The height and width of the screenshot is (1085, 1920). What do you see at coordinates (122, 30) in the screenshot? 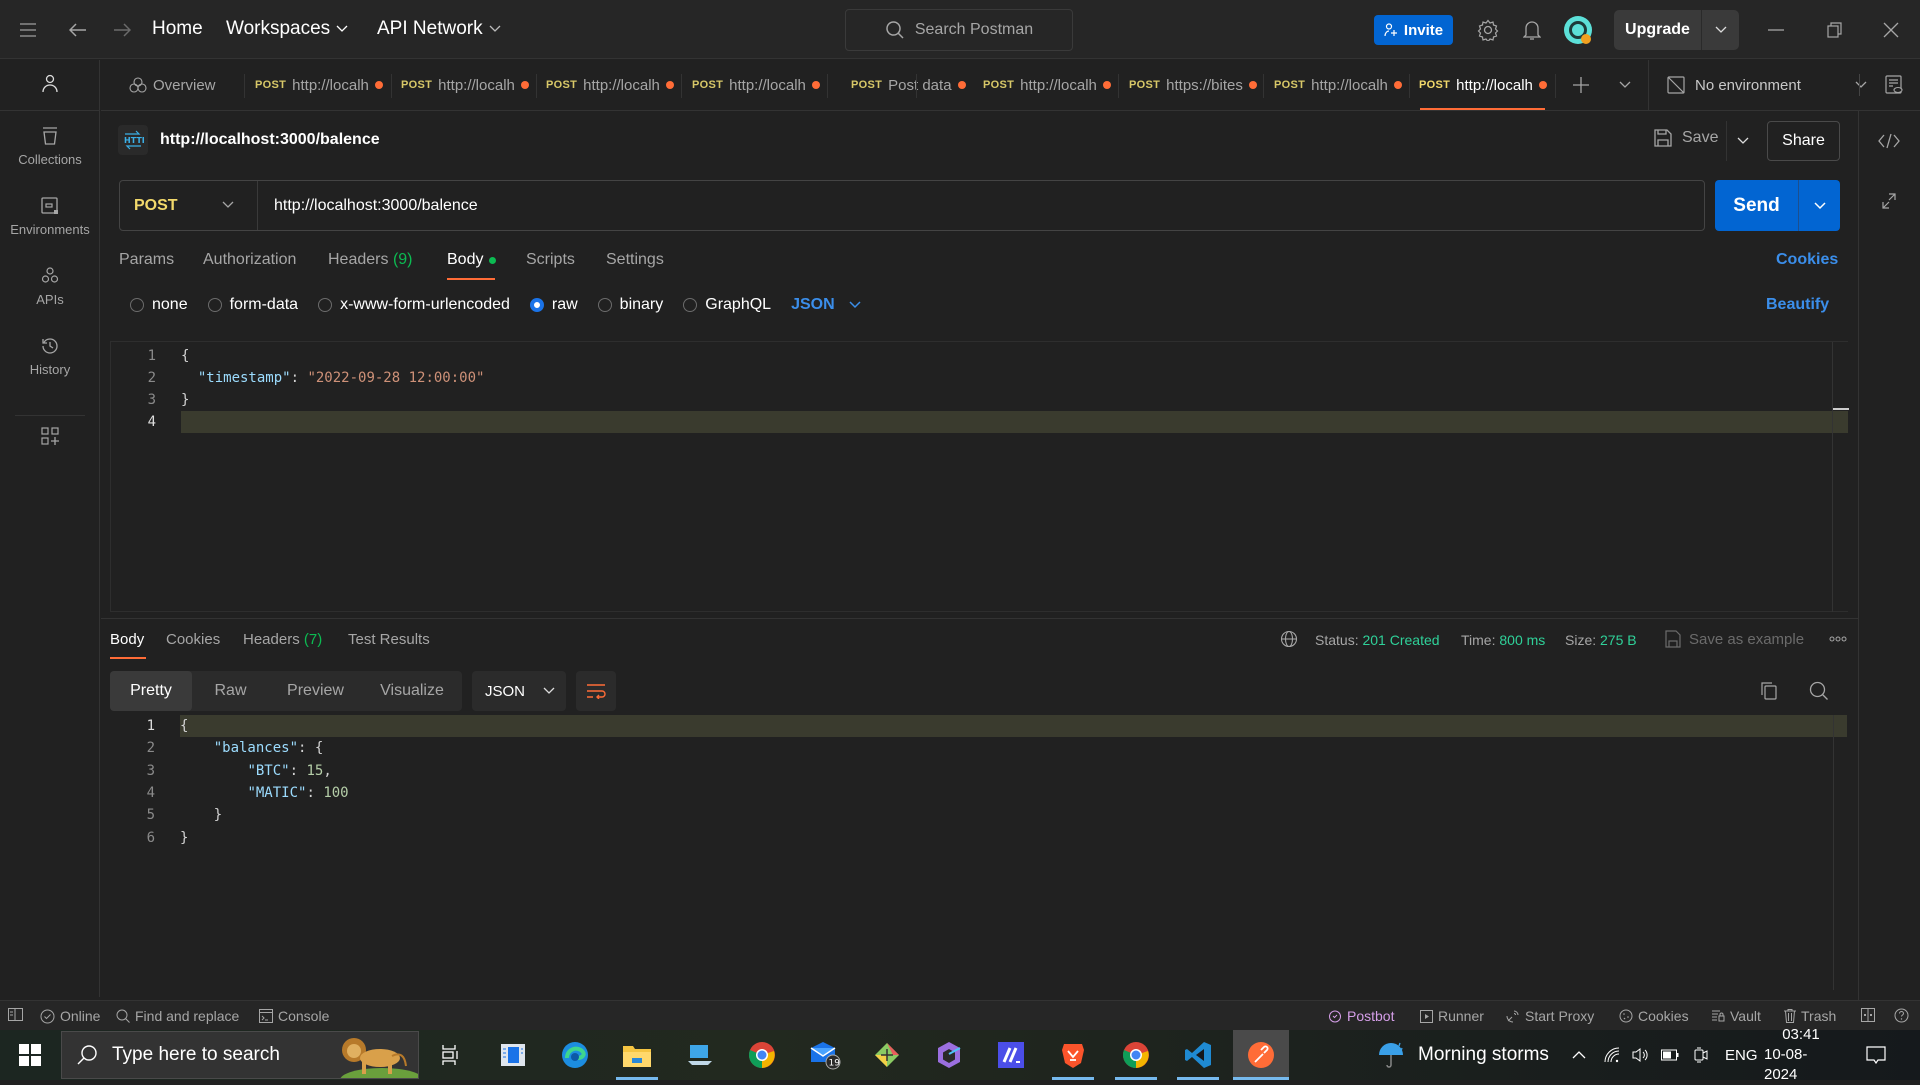
I see `forward-arrow-icon` at bounding box center [122, 30].